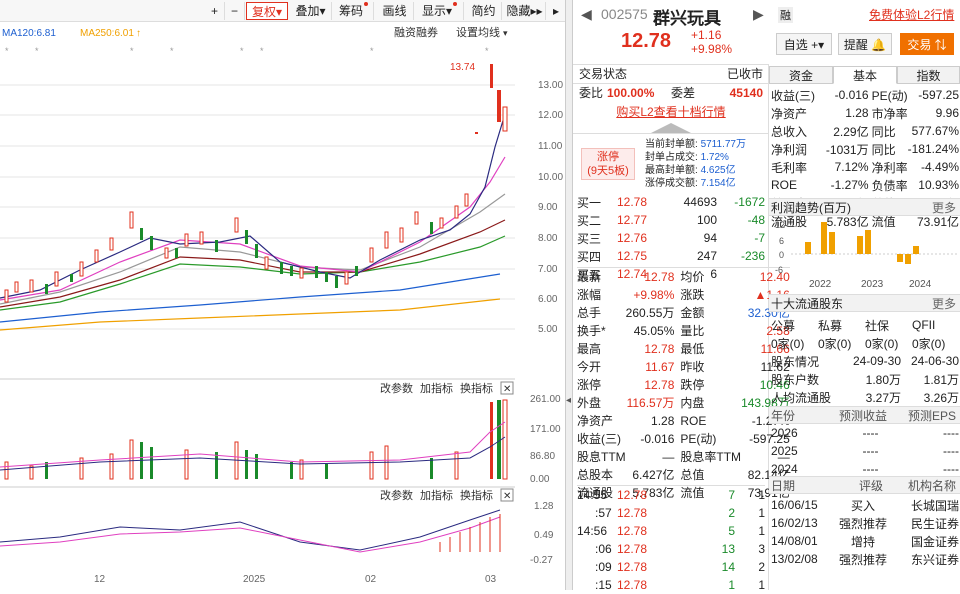 The image size is (960, 594). Describe the element at coordinates (683, 331) in the screenshot. I see `quote-row: 换手* 45.05% 量比 2.58` at that location.